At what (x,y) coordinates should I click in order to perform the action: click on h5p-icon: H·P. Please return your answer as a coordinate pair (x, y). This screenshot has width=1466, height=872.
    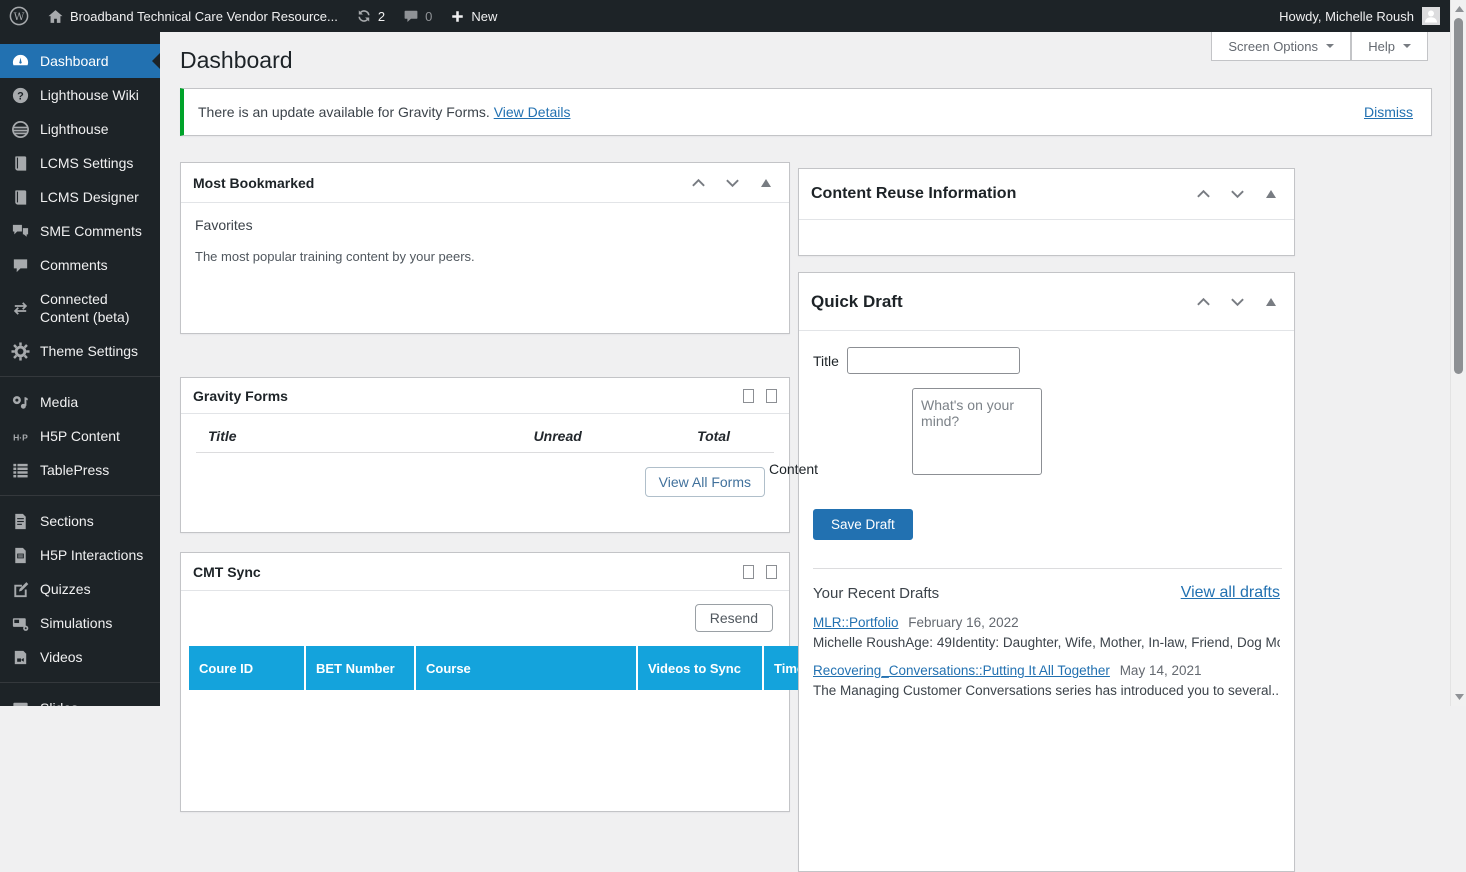
    Looking at the image, I should click on (20, 437).